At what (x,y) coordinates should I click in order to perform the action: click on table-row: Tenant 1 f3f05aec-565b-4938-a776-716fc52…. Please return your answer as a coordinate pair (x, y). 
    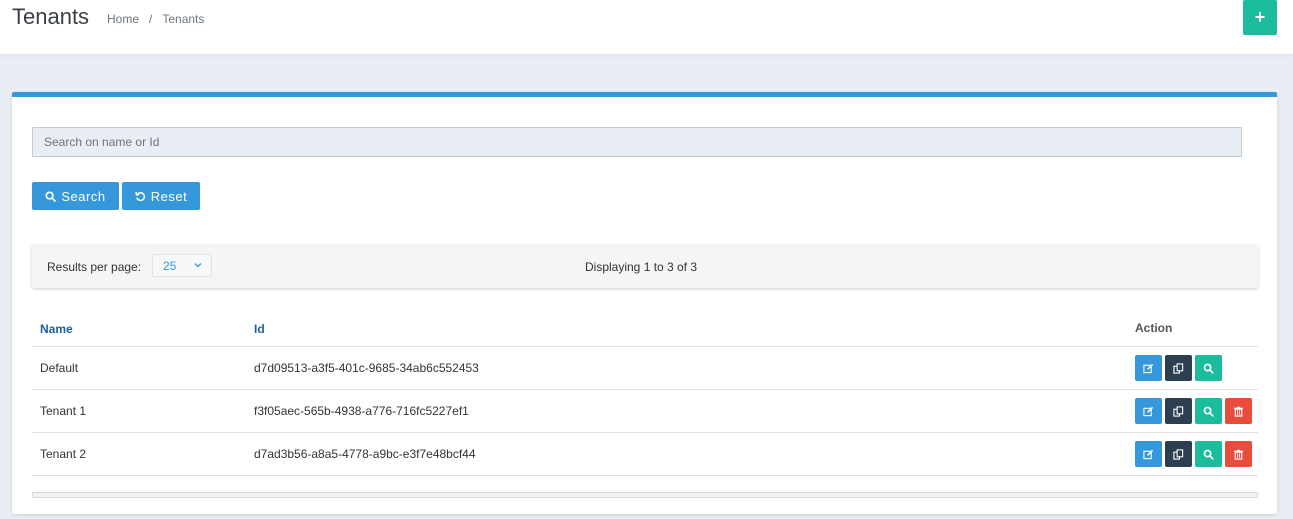
    Looking at the image, I should click on (645, 411).